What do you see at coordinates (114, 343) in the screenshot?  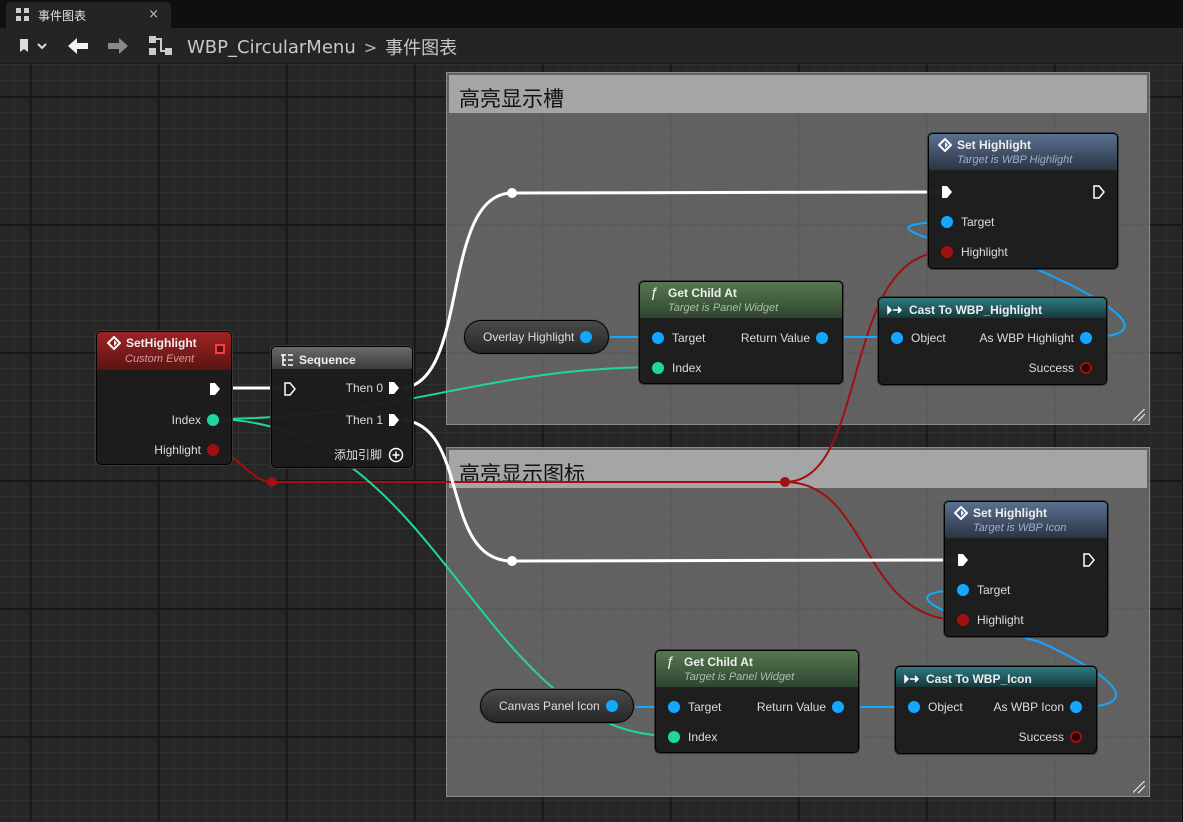 I see `event-icon` at bounding box center [114, 343].